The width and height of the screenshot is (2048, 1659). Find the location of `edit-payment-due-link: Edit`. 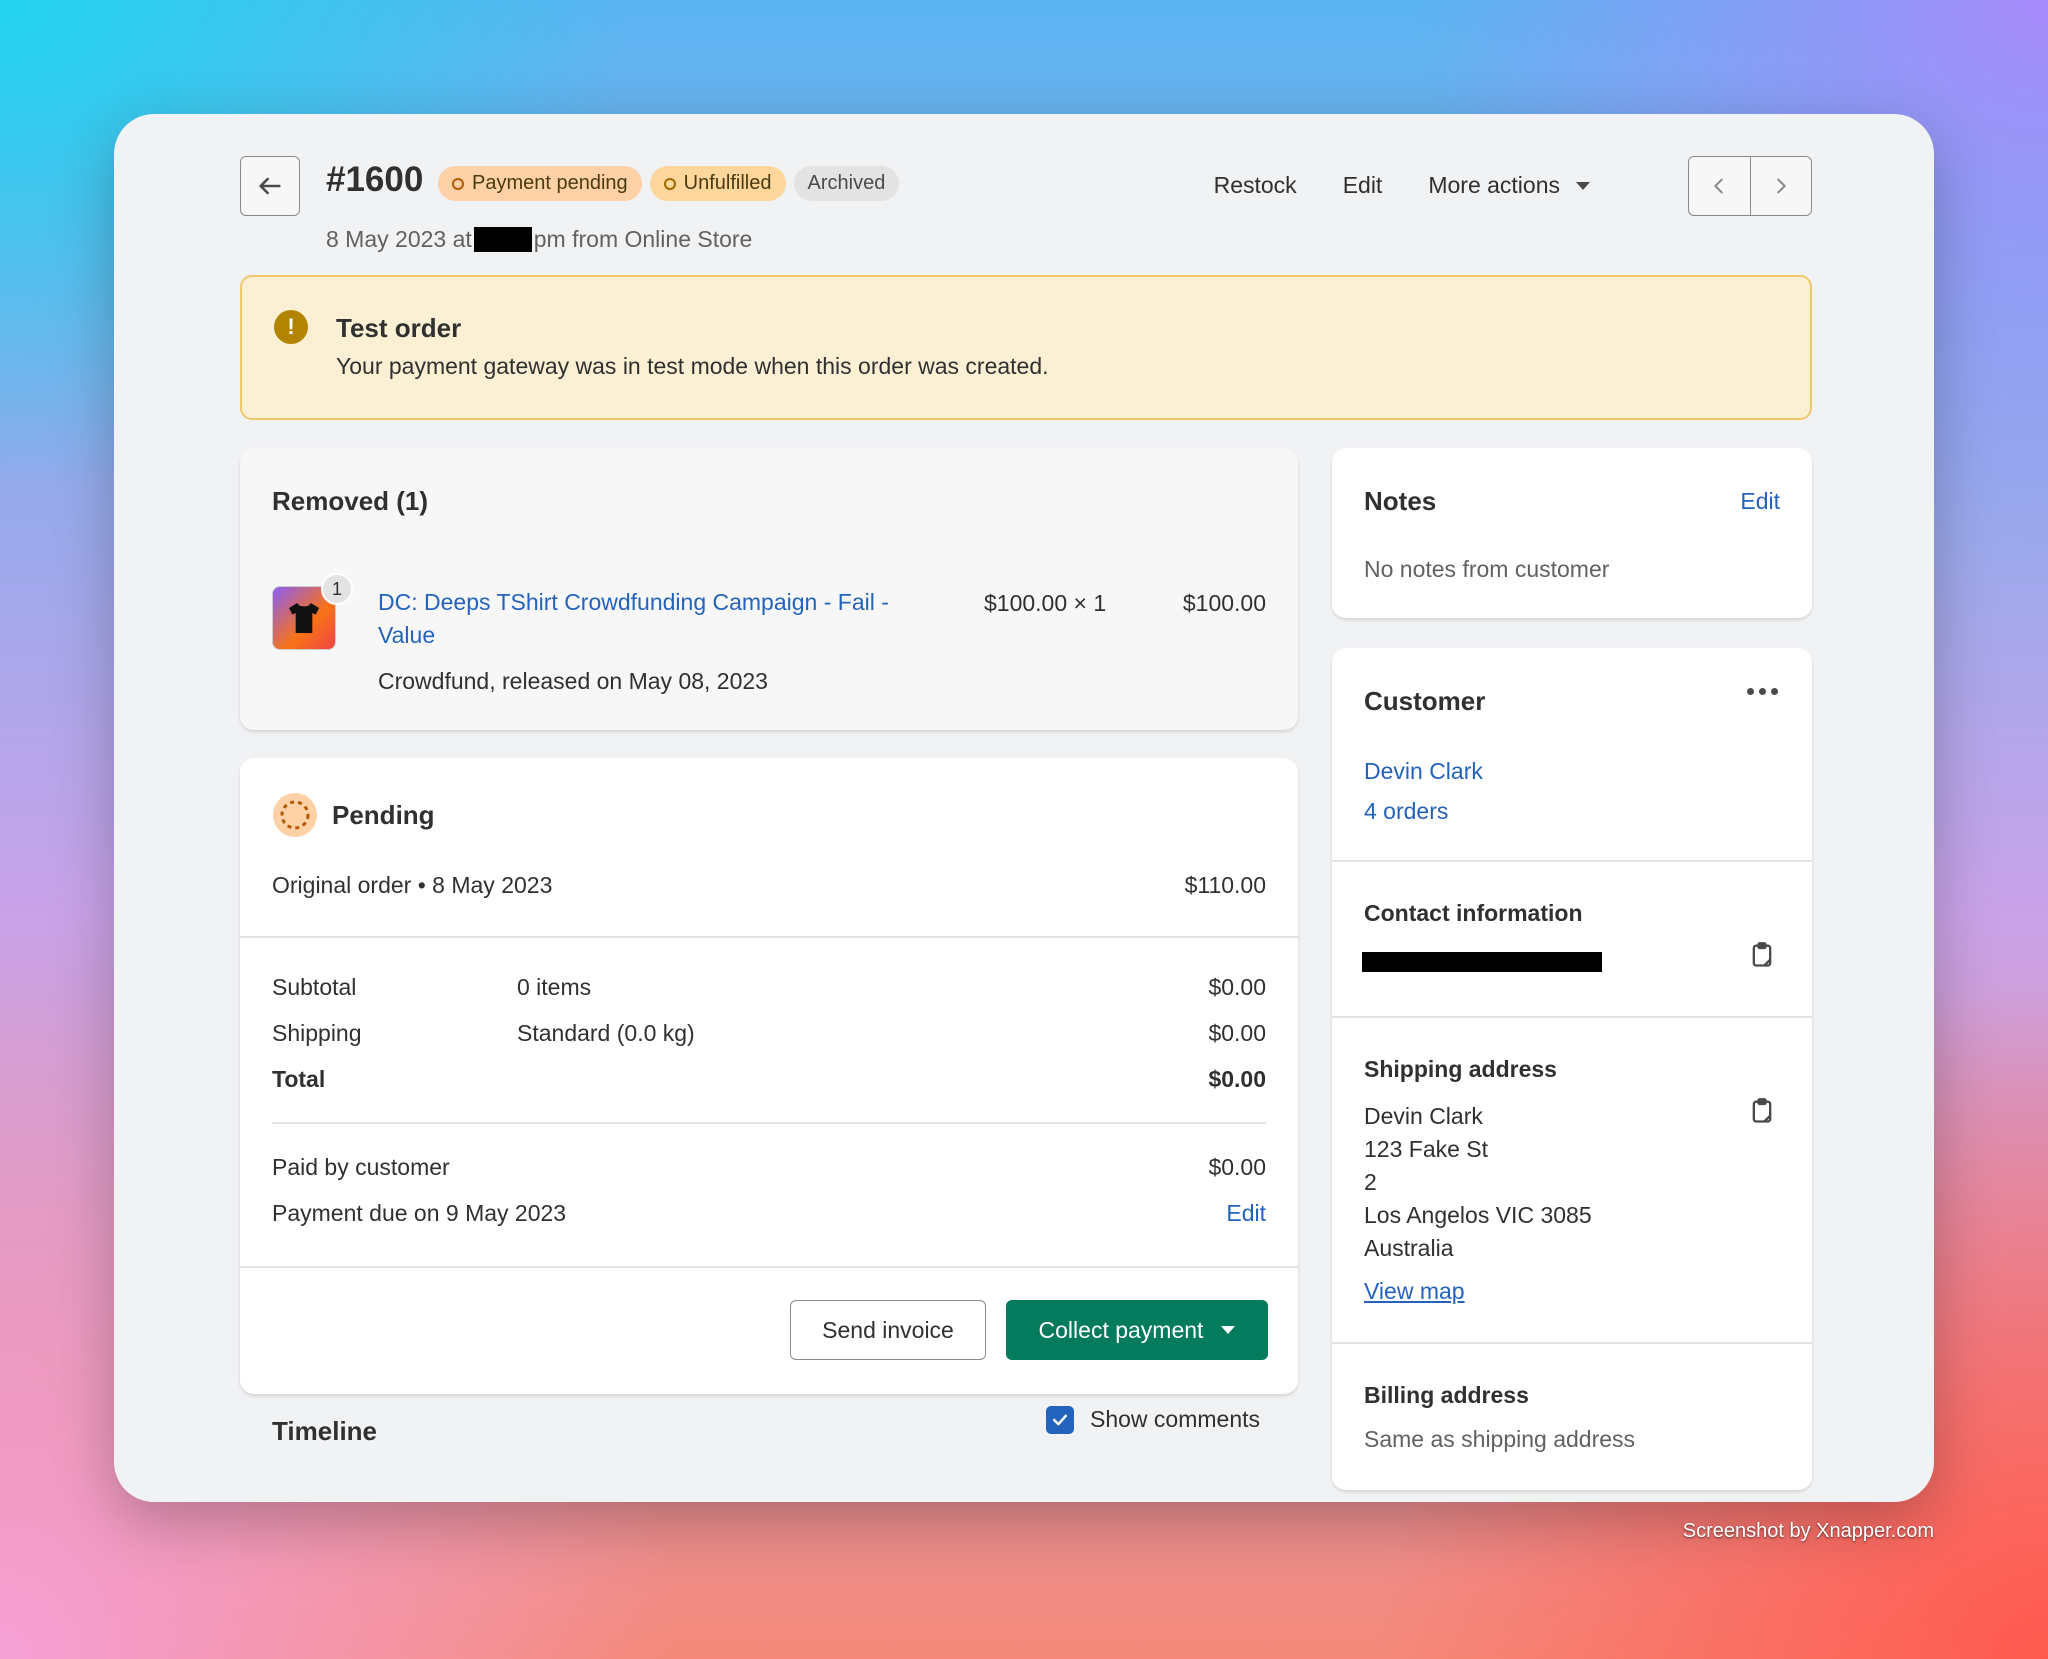

edit-payment-due-link: Edit is located at coordinates (1246, 1213).